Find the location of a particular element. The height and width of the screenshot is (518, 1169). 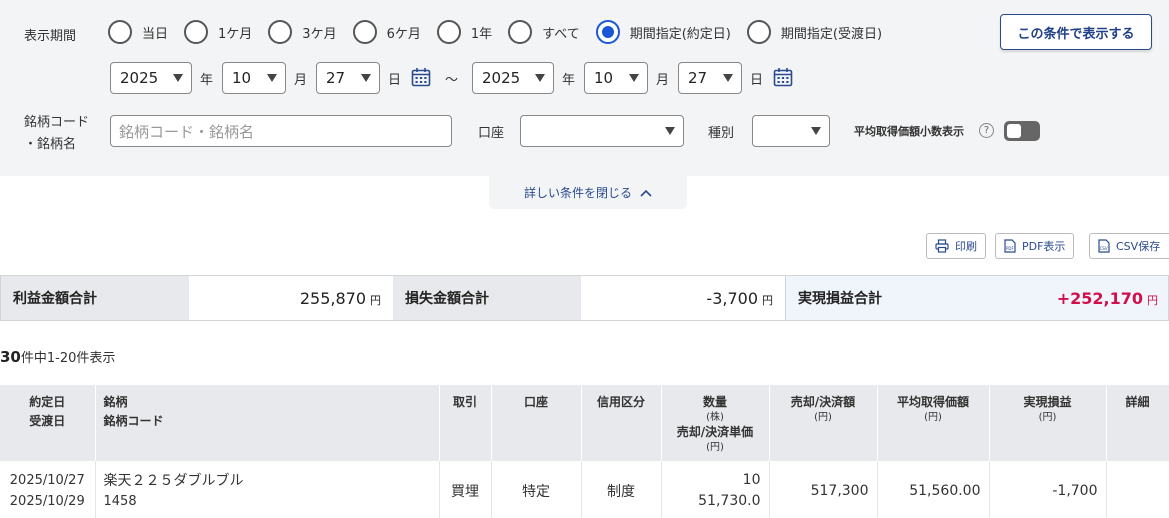

loss-total-value: -3,700 円 is located at coordinates (683, 298).